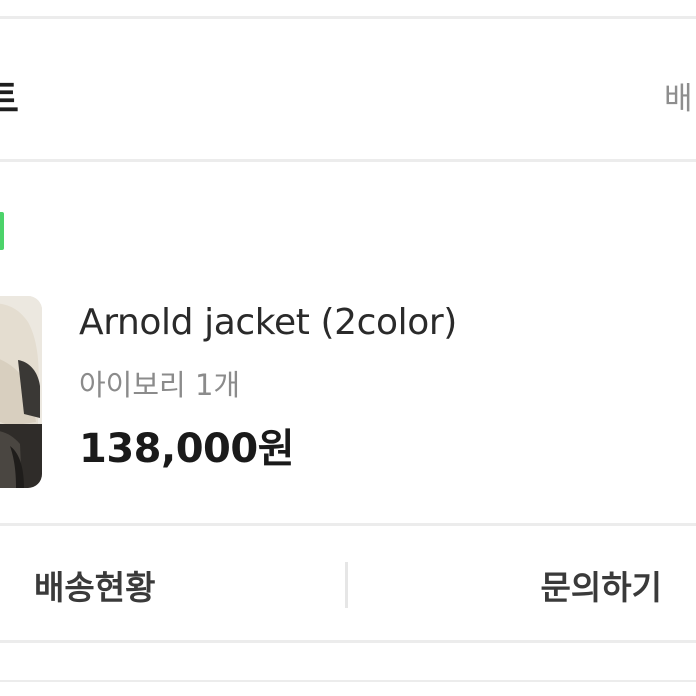  Describe the element at coordinates (9, 99) in the screenshot. I see `section-title: 트` at that location.